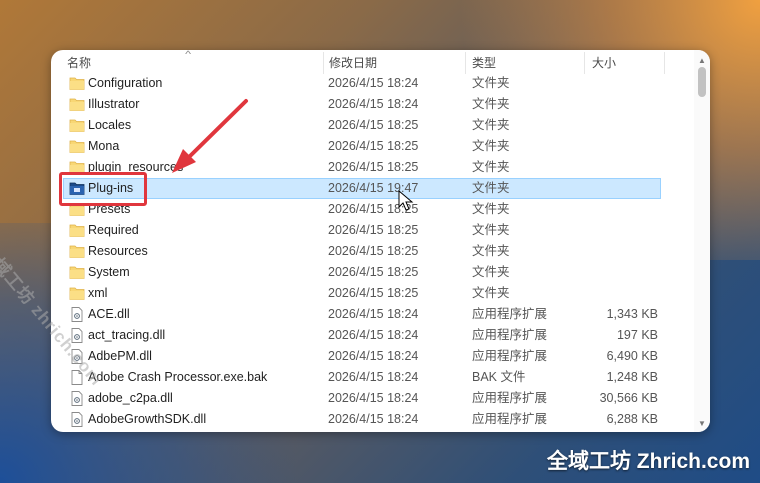 The image size is (760, 483). What do you see at coordinates (210, 136) in the screenshot?
I see `annotation-arrow-icon` at bounding box center [210, 136].